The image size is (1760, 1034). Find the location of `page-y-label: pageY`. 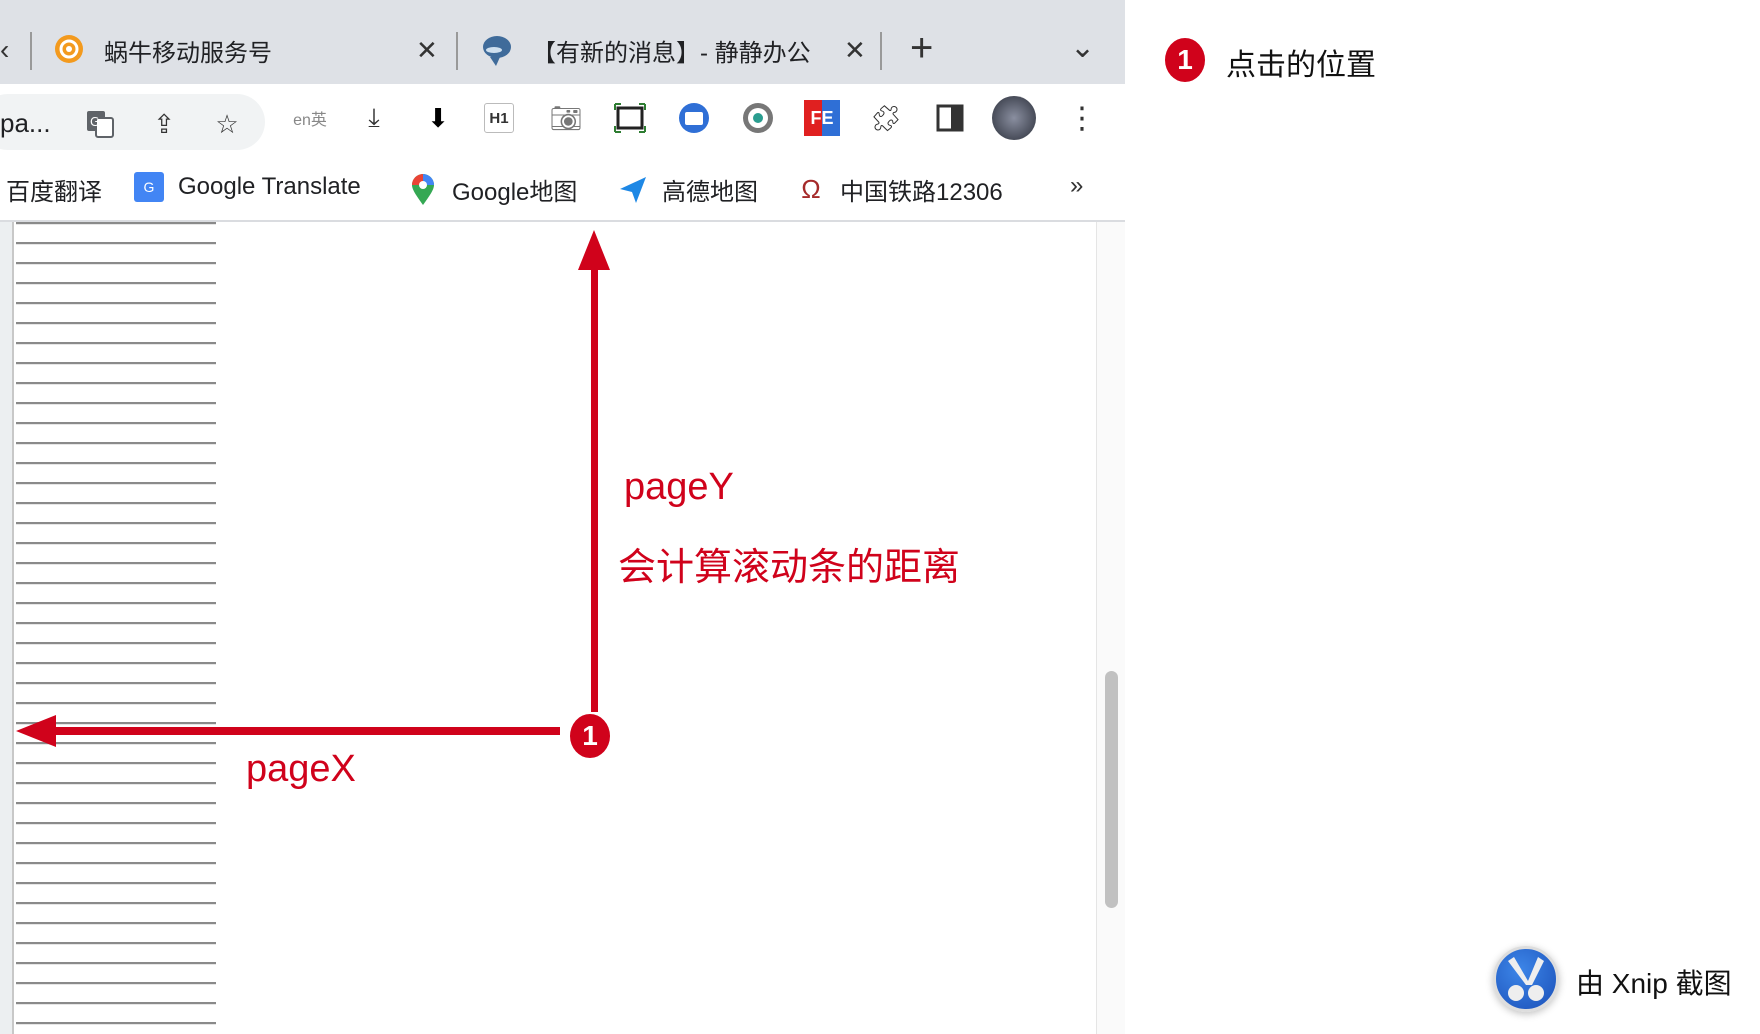

page-y-label: pageY is located at coordinates (679, 487).